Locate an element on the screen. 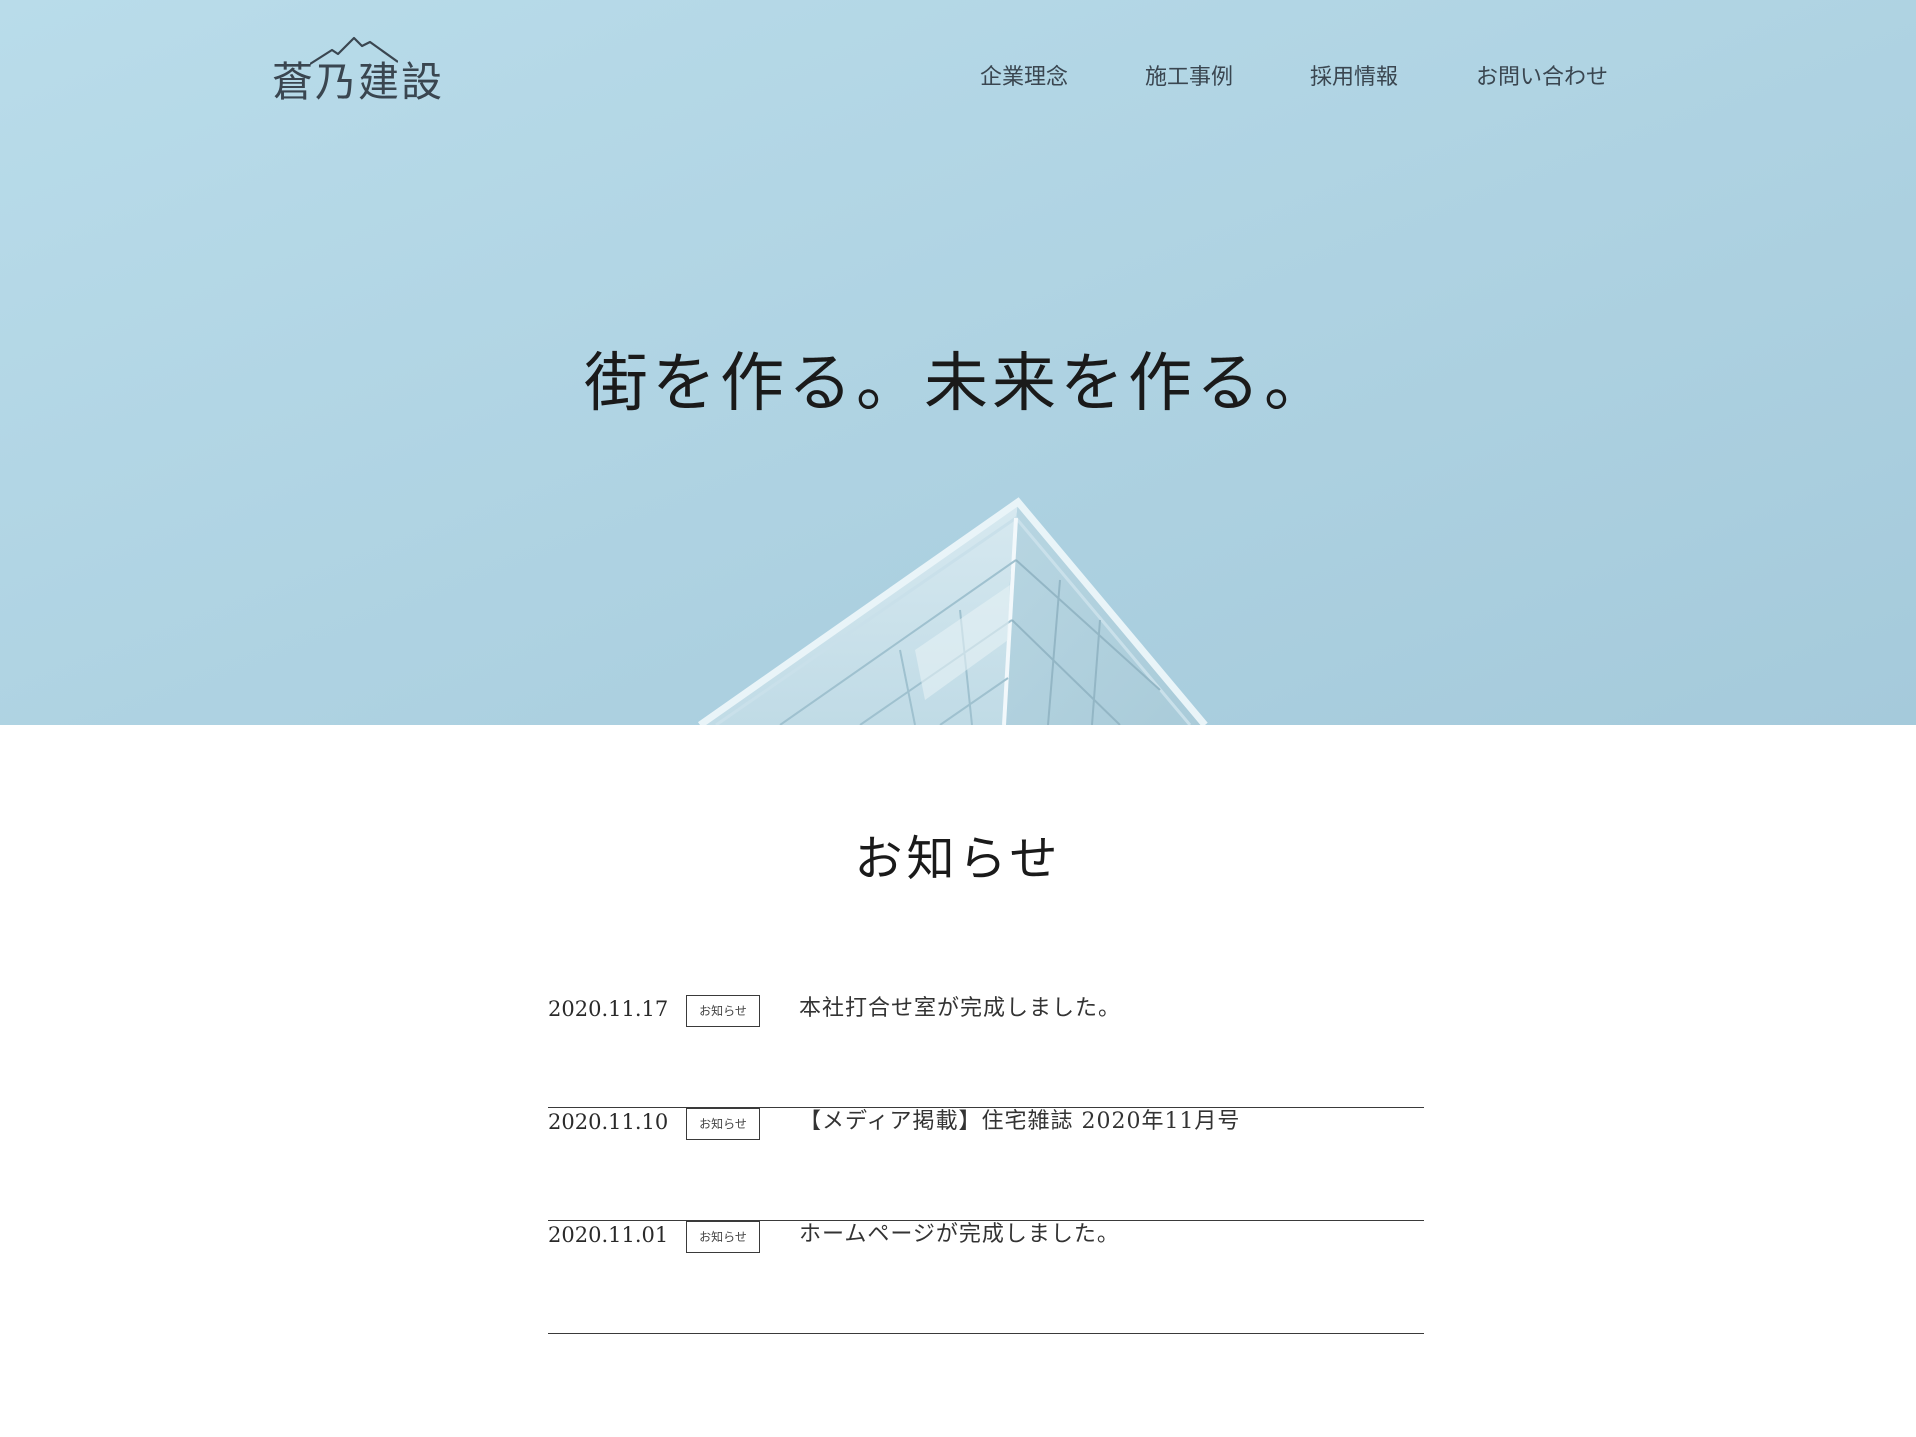 This screenshot has height=1437, width=1916. news-date: 2020.11.01 is located at coordinates (608, 1235).